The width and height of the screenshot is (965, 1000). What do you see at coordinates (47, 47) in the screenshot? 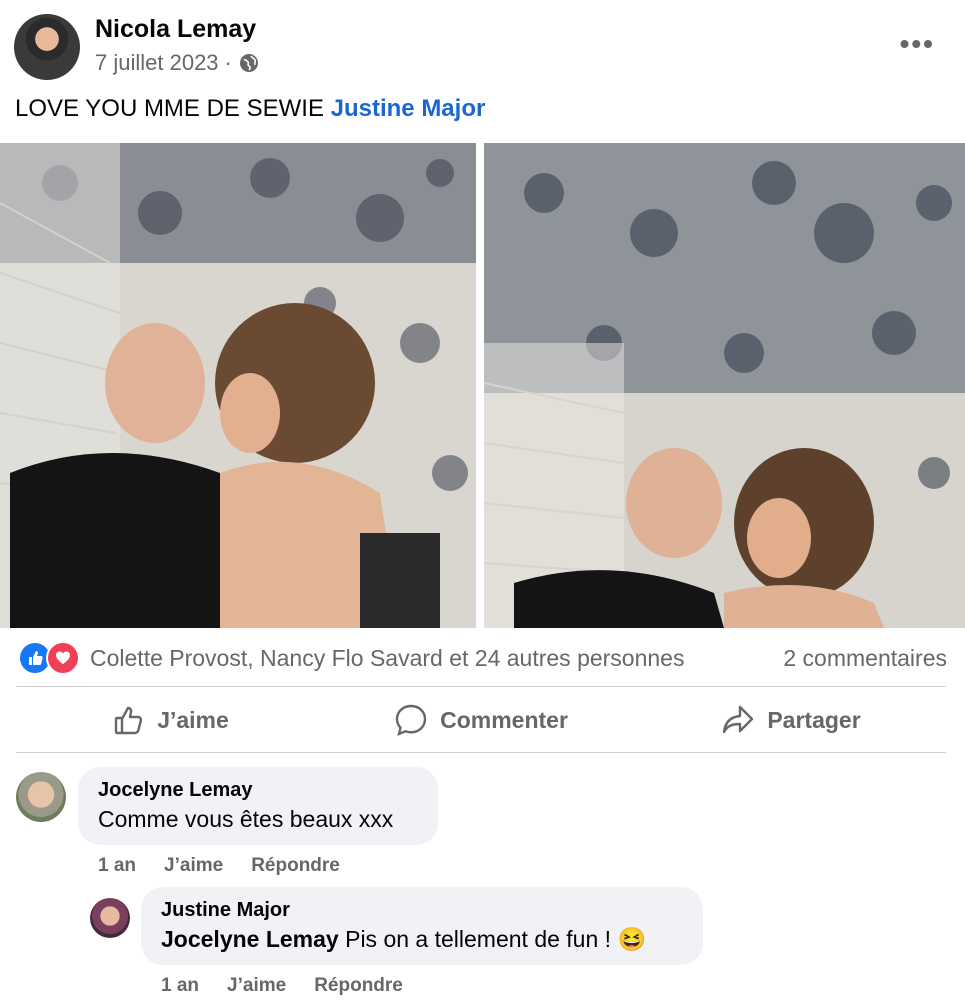
I see `author-avatar` at bounding box center [47, 47].